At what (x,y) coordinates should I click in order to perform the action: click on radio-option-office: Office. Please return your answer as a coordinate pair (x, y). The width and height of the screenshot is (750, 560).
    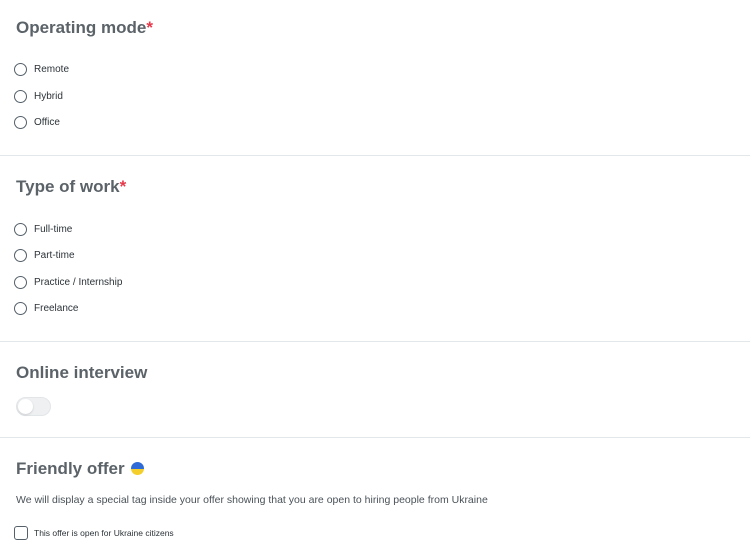
    Looking at the image, I should click on (37, 122).